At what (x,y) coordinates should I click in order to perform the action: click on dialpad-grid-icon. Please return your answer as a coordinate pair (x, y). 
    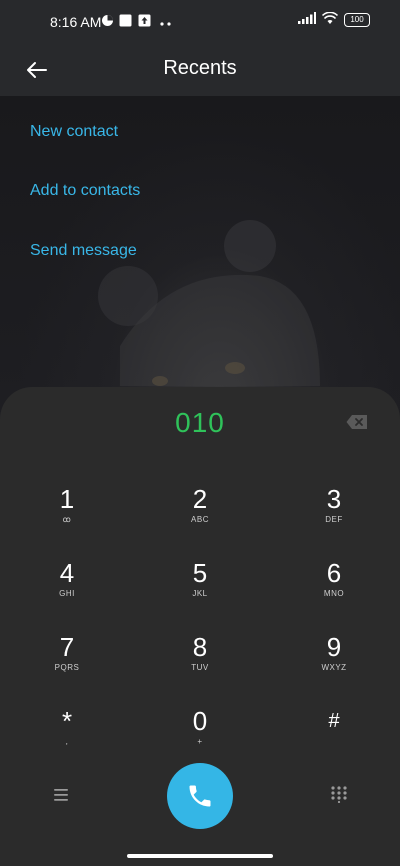
    Looking at the image, I should click on (339, 794).